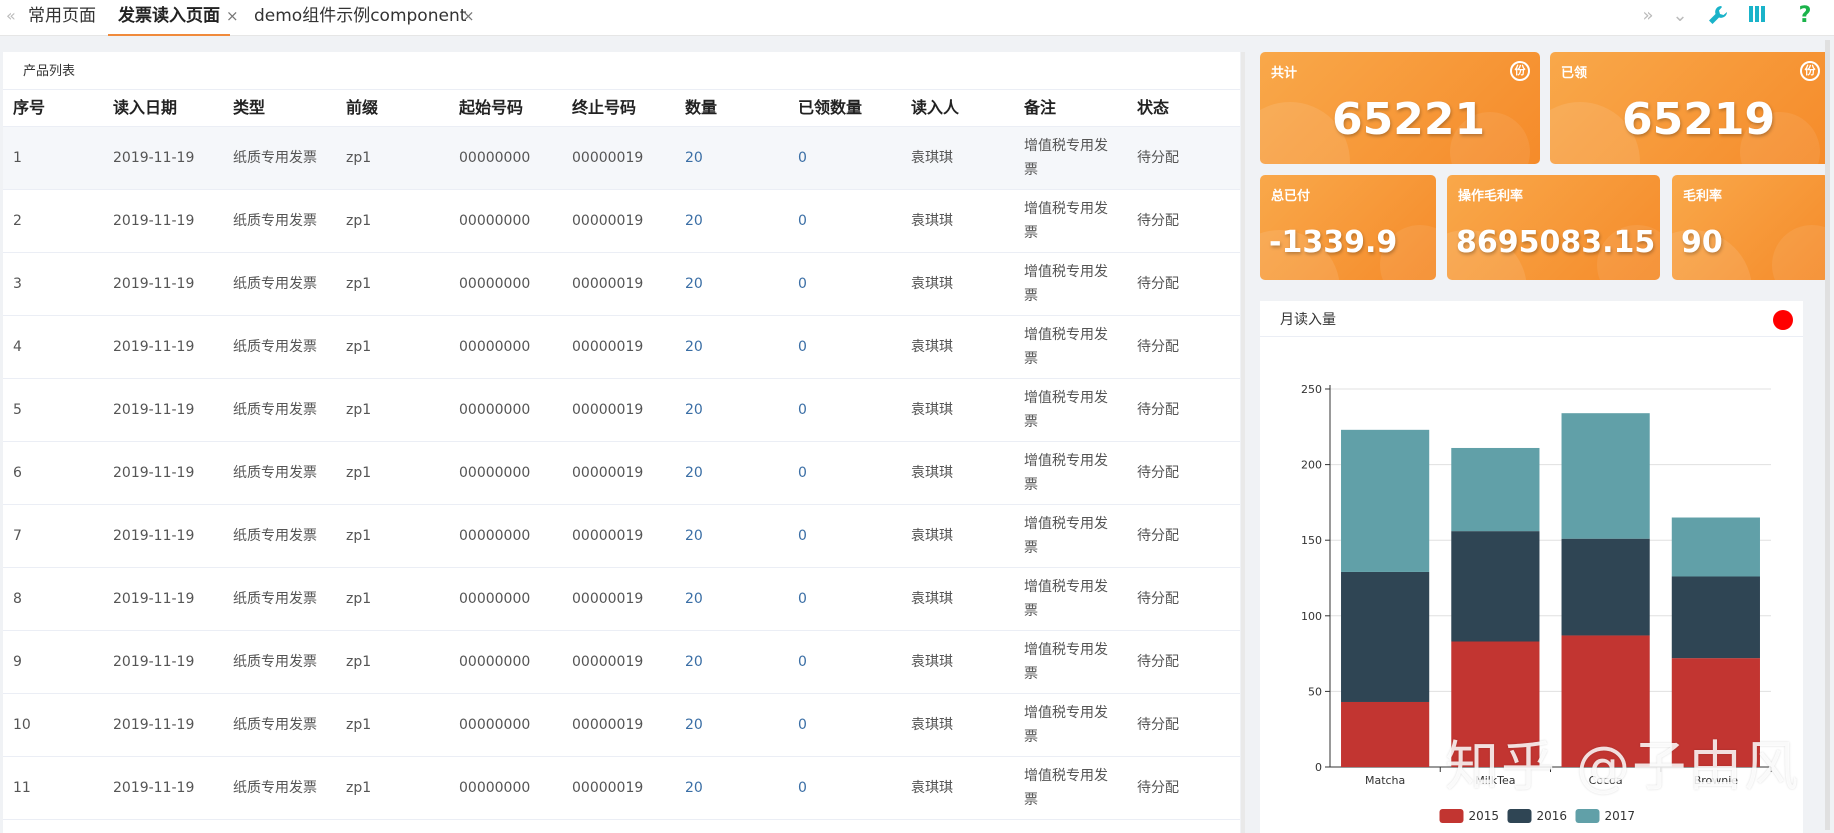  What do you see at coordinates (1715, 547) in the screenshot?
I see `bar-segment-2017` at bounding box center [1715, 547].